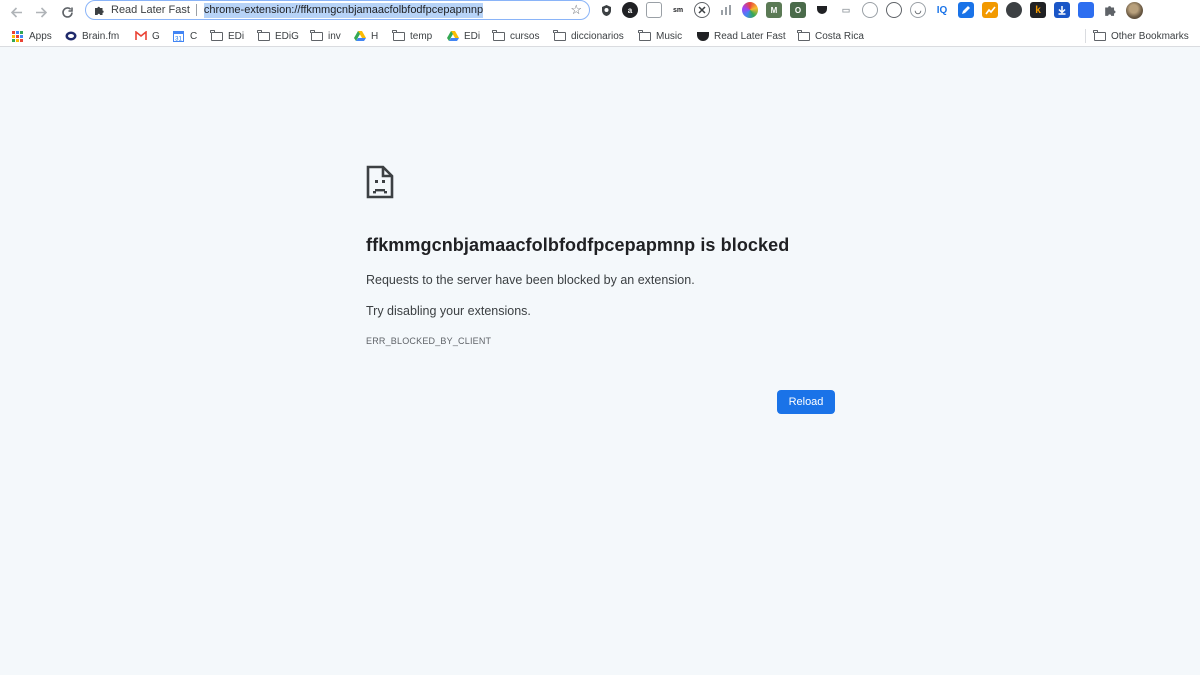 The height and width of the screenshot is (675, 1200). What do you see at coordinates (1085, 36) in the screenshot?
I see `bookmarks-divider` at bounding box center [1085, 36].